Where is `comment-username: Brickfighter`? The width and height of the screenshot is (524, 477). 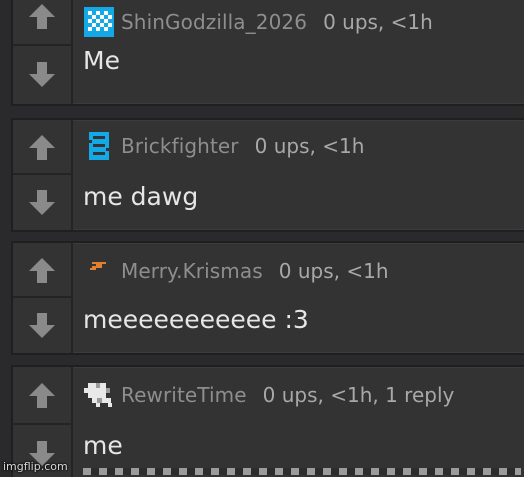 comment-username: Brickfighter is located at coordinates (180, 146).